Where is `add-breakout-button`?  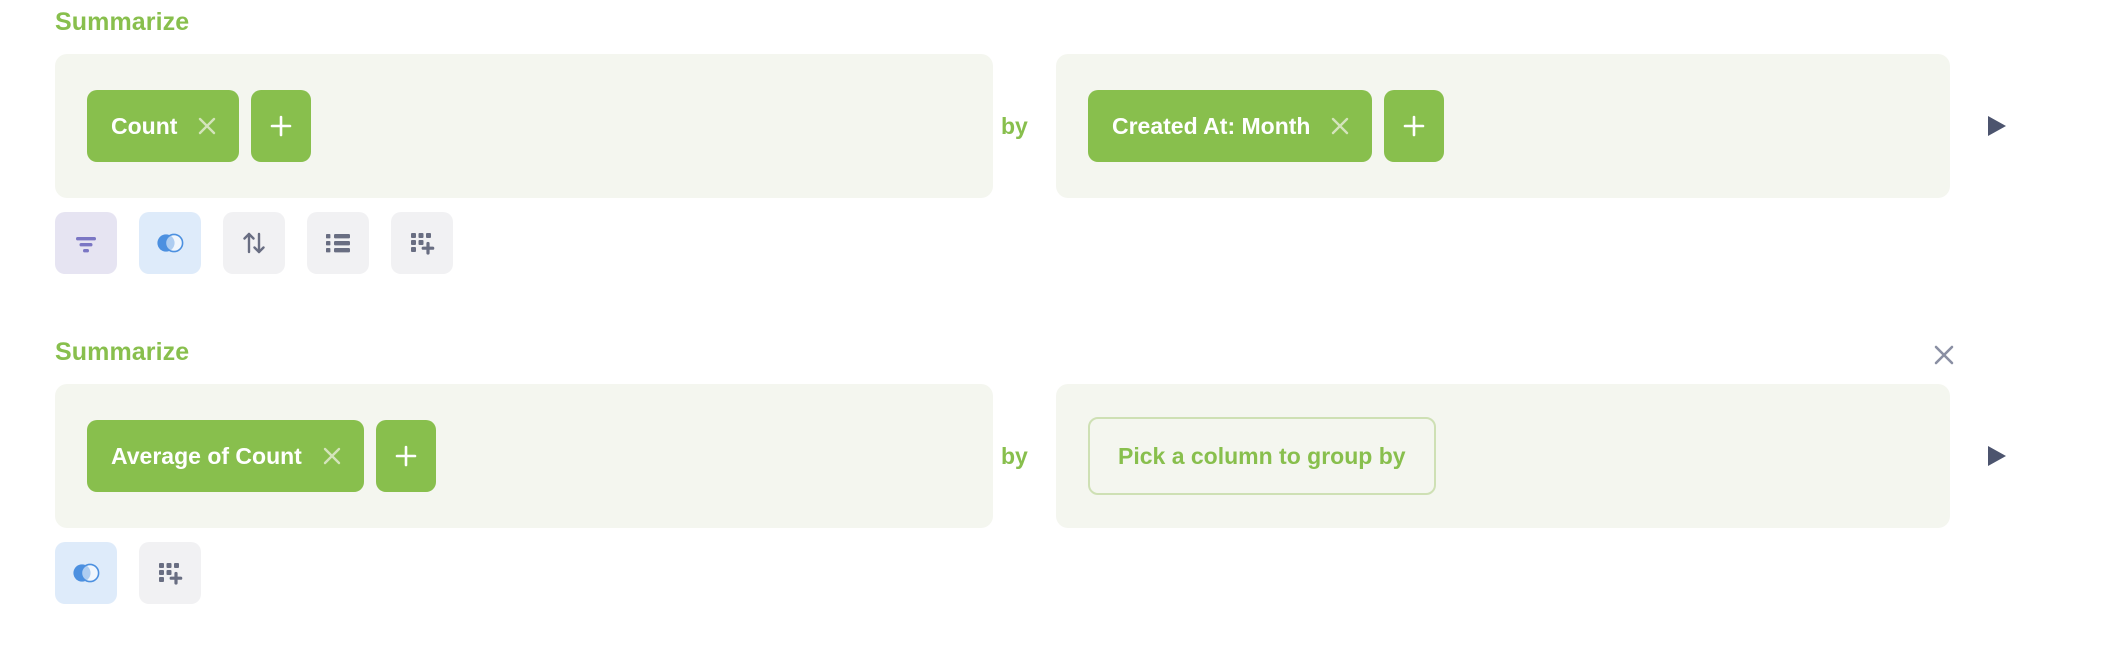
add-breakout-button is located at coordinates (1414, 126).